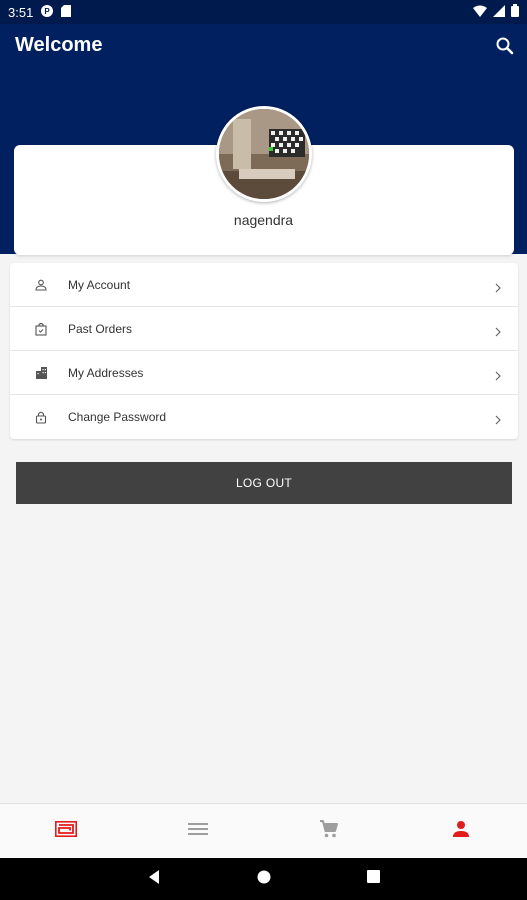 The height and width of the screenshot is (900, 527). I want to click on svg-text: P, so click(48, 11).